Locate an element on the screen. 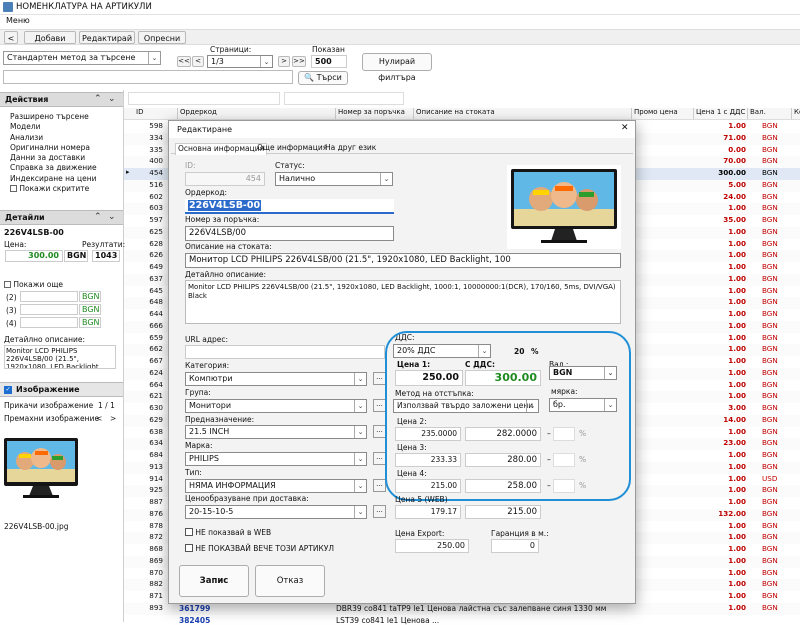  action-item: Разширено търсене is located at coordinates (53, 117).